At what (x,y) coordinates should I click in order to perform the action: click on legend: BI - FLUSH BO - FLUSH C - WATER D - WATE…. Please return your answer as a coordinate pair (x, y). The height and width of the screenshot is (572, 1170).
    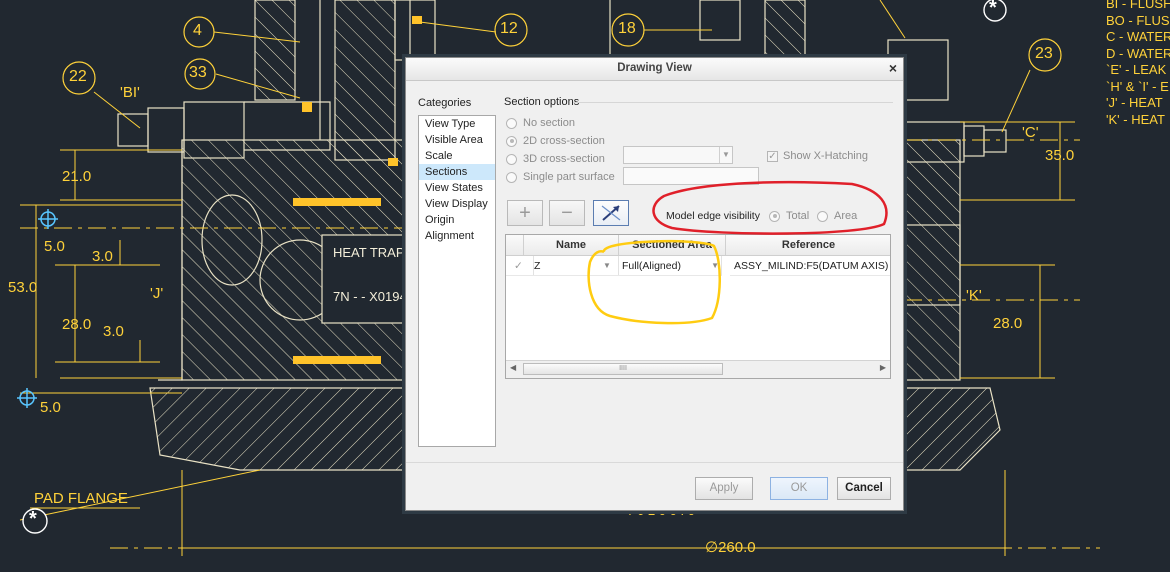
    Looking at the image, I should click on (1138, 64).